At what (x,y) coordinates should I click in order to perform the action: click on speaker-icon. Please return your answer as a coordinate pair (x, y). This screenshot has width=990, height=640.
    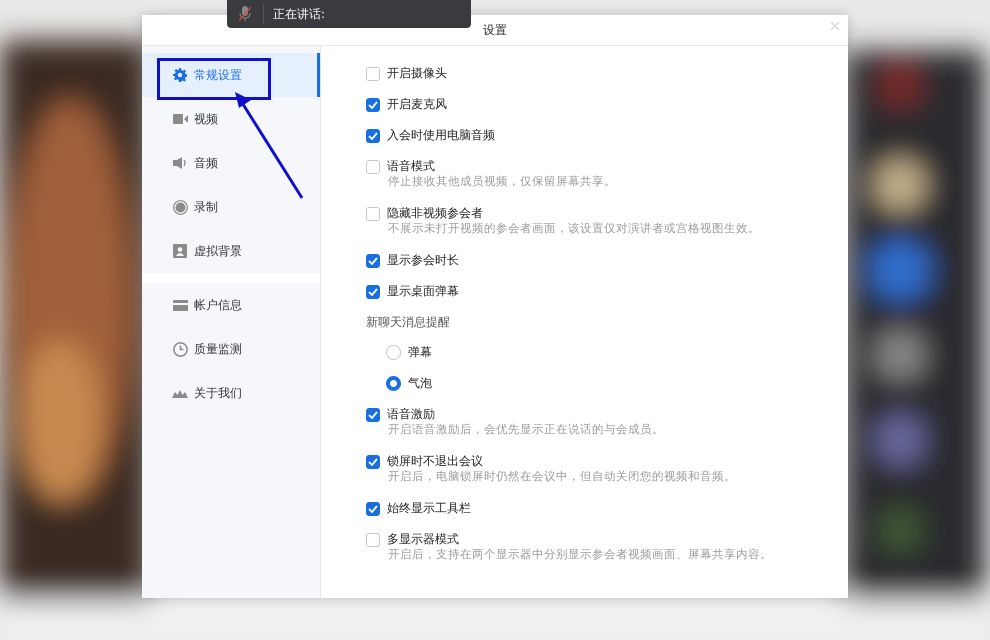
    Looking at the image, I should click on (180, 163).